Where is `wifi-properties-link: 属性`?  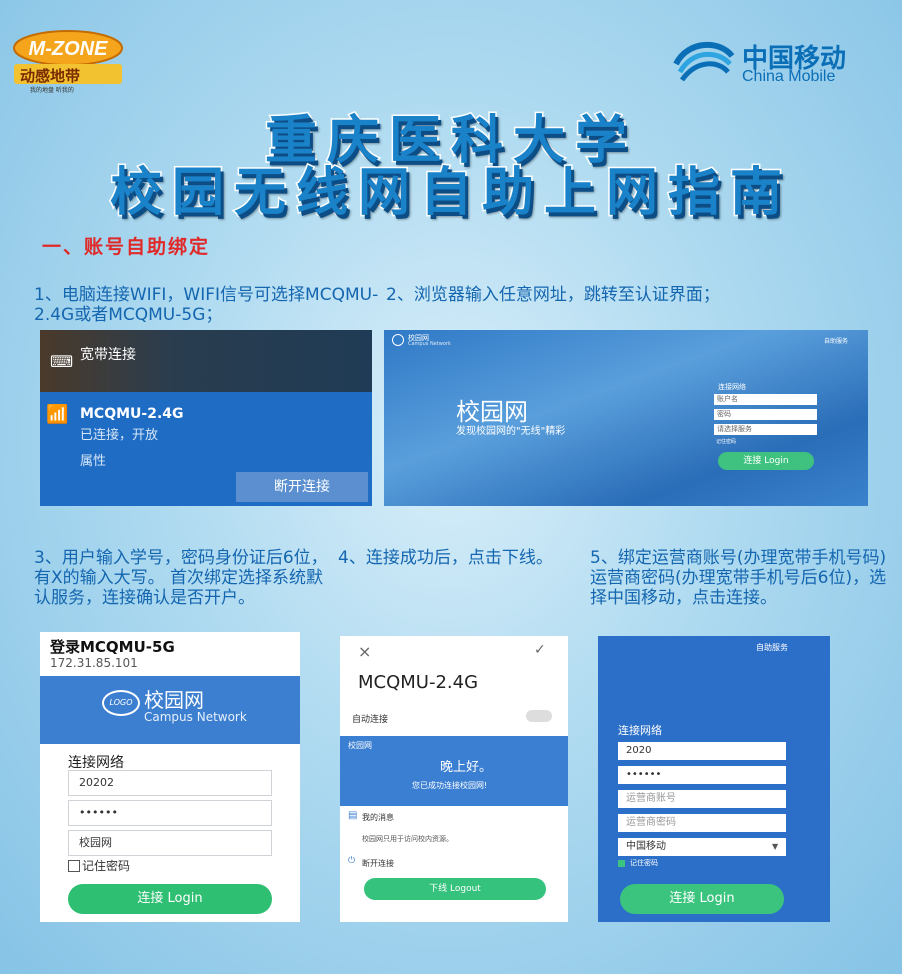
wifi-properties-link: 属性 is located at coordinates (93, 459).